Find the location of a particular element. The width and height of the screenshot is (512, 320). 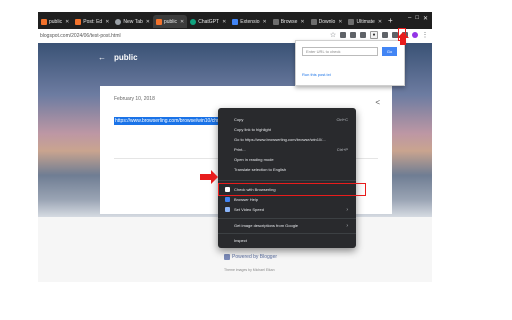

tab-label: New Tab is located at coordinates (133, 21).